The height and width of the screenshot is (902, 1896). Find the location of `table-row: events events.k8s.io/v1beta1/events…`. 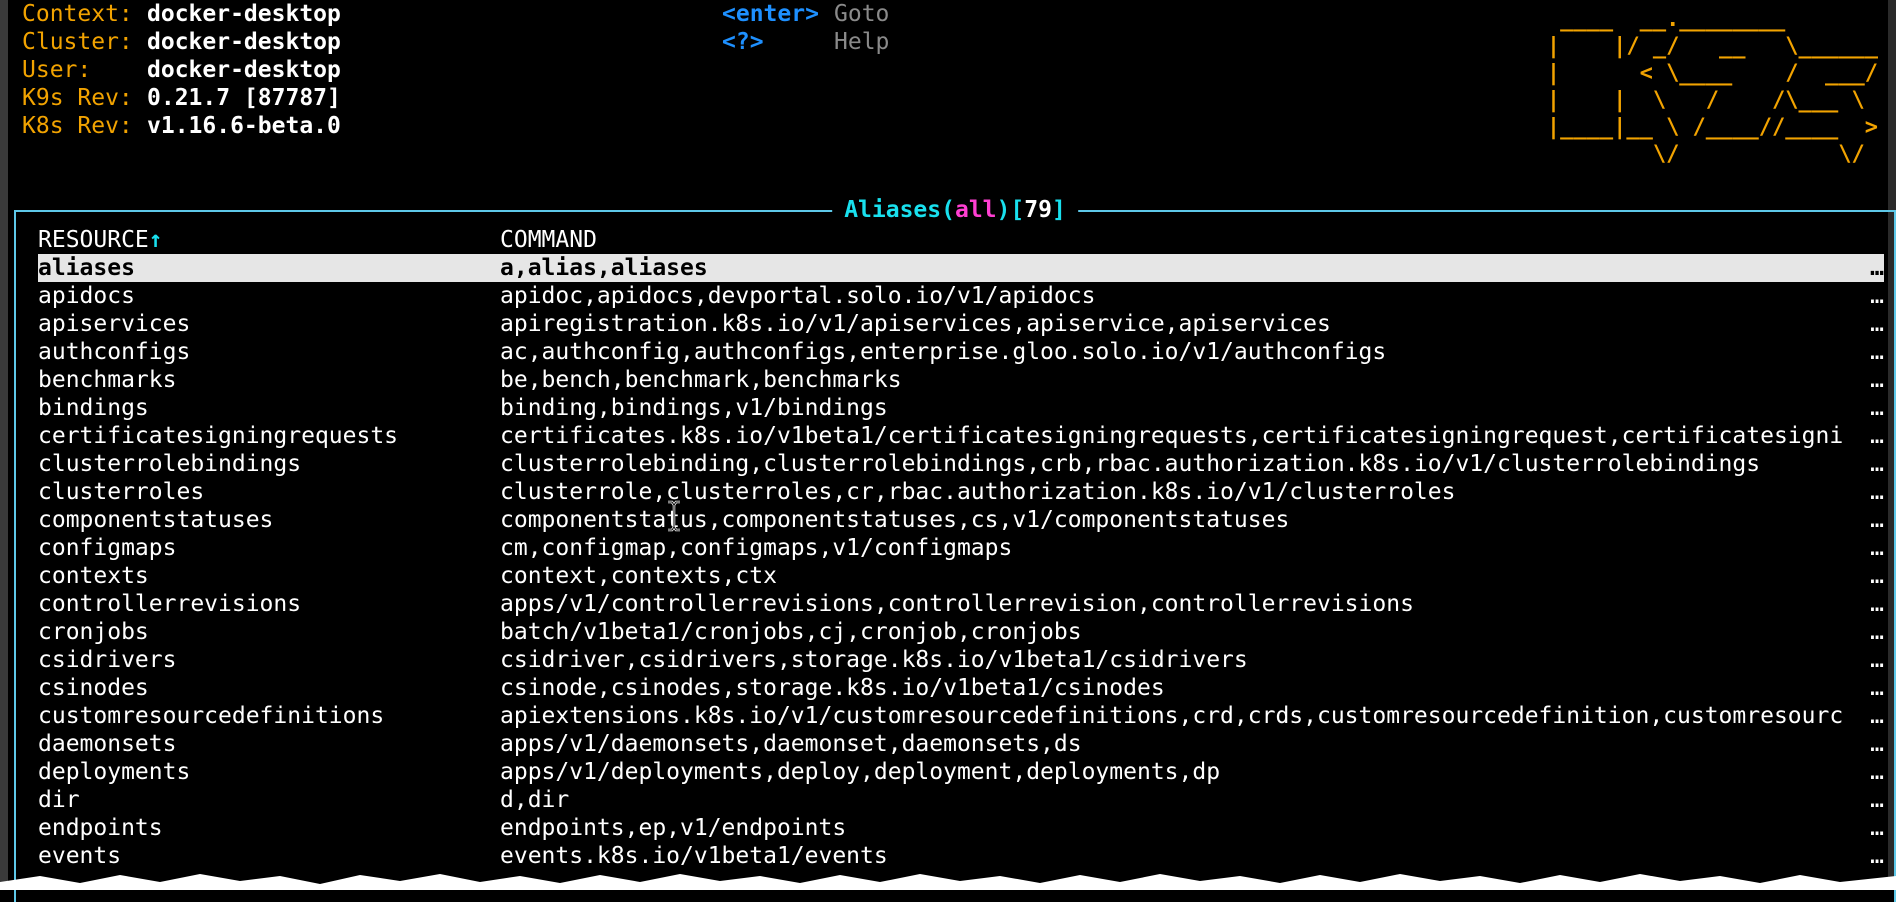

table-row: events events.k8s.io/v1beta1/events… is located at coordinates (961, 856).